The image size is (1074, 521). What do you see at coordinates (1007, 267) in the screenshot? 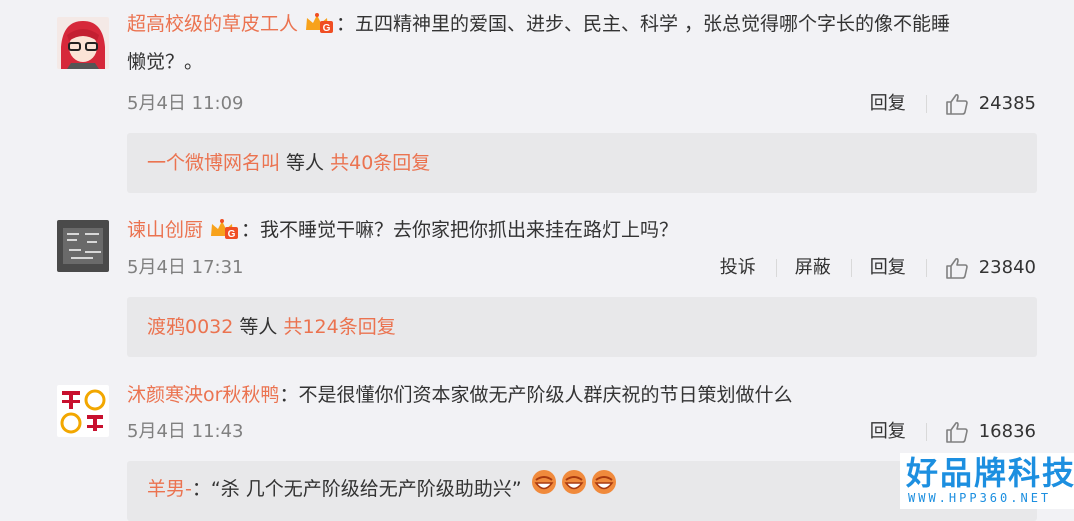
I see `like-count: 23840` at bounding box center [1007, 267].